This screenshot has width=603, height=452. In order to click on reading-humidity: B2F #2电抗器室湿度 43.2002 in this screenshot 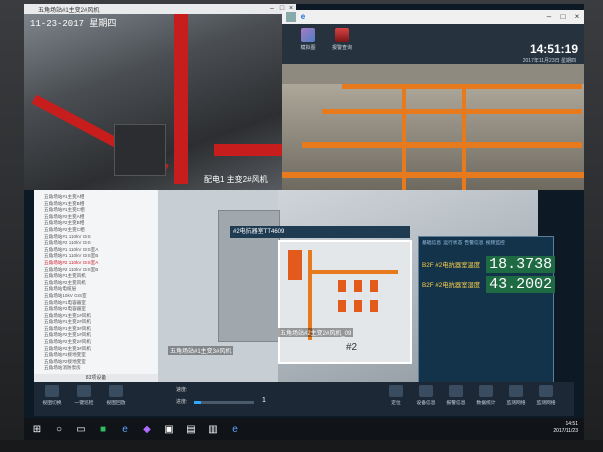, I will do `click(489, 284)`.